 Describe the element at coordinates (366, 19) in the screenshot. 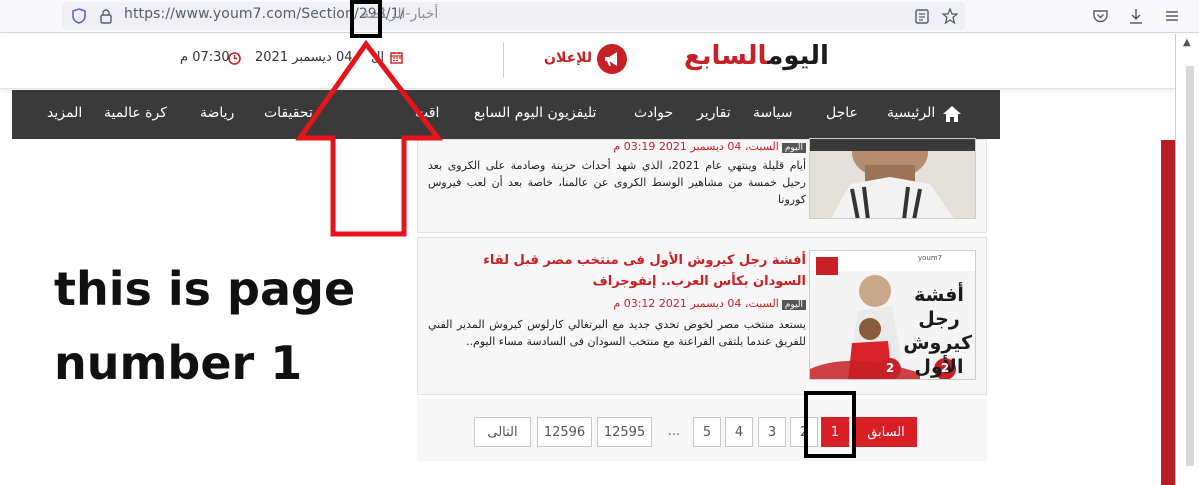

I see `highlight-box-url` at that location.